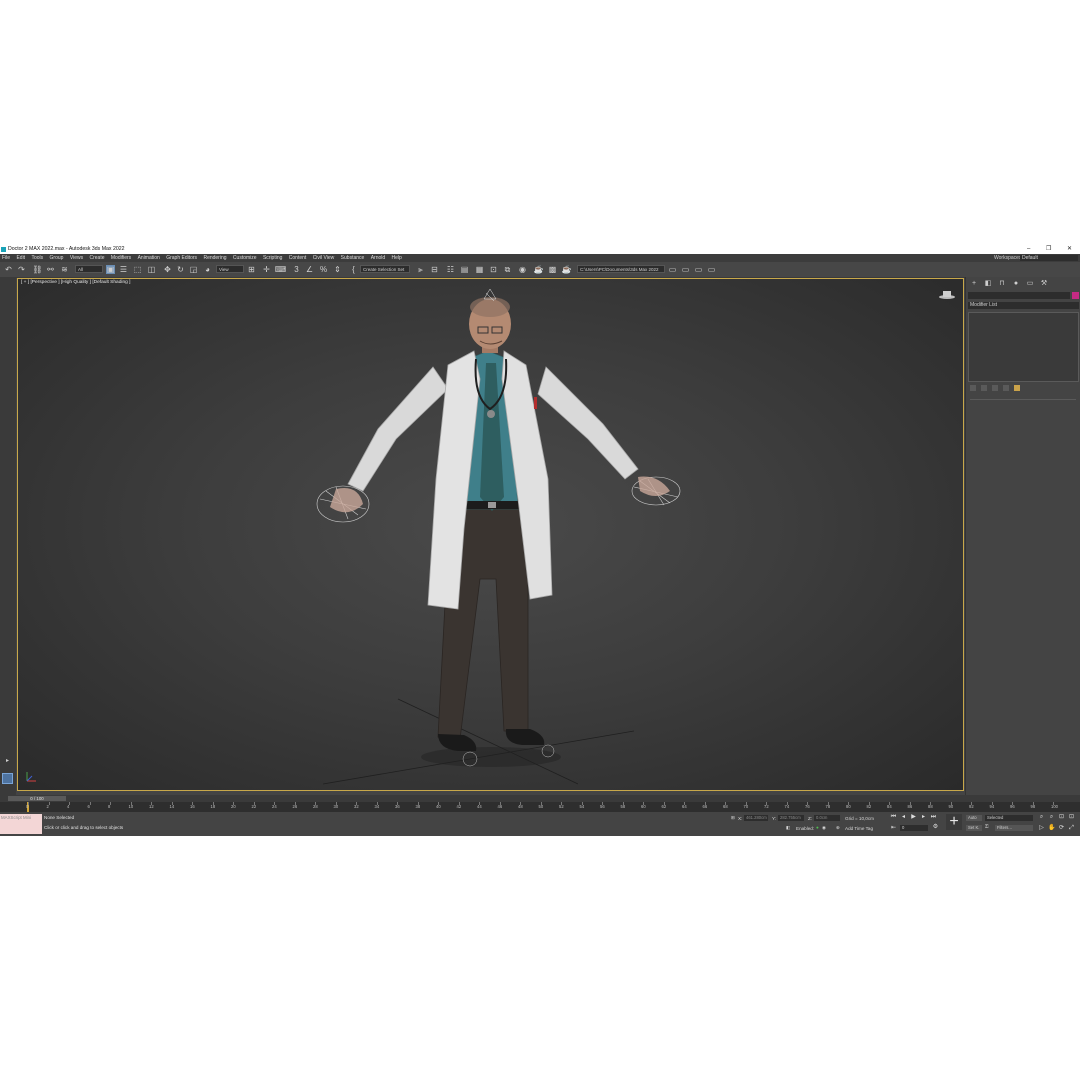 The width and height of the screenshot is (1080, 1080). Describe the element at coordinates (893, 817) in the screenshot. I see `go-to-start-icon: ⏮` at that location.